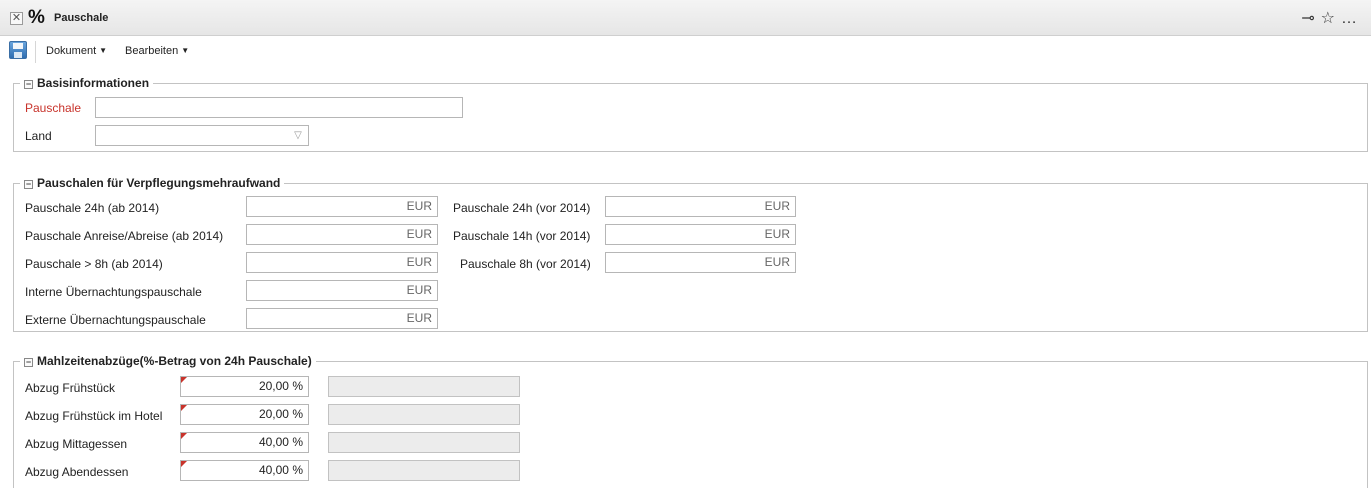 This screenshot has width=1371, height=488. Describe the element at coordinates (522, 236) in the screenshot. I see `pauschale-14h-vor2014-label: Pauschale 14h (vor 2014)` at that location.